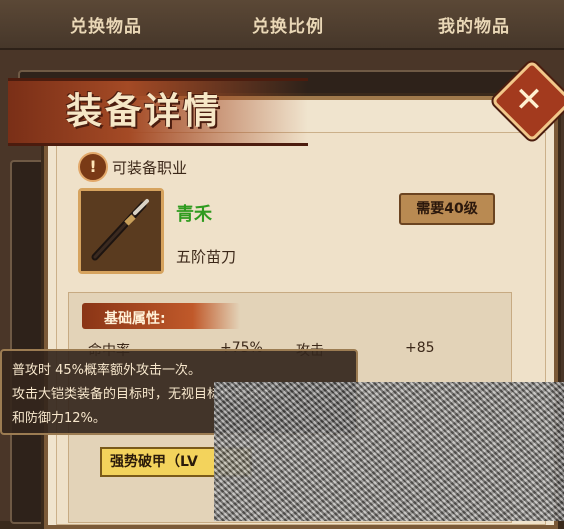  Describe the element at coordinates (529, 100) in the screenshot. I see `crossed-swords-close-icon: ✕` at that location.